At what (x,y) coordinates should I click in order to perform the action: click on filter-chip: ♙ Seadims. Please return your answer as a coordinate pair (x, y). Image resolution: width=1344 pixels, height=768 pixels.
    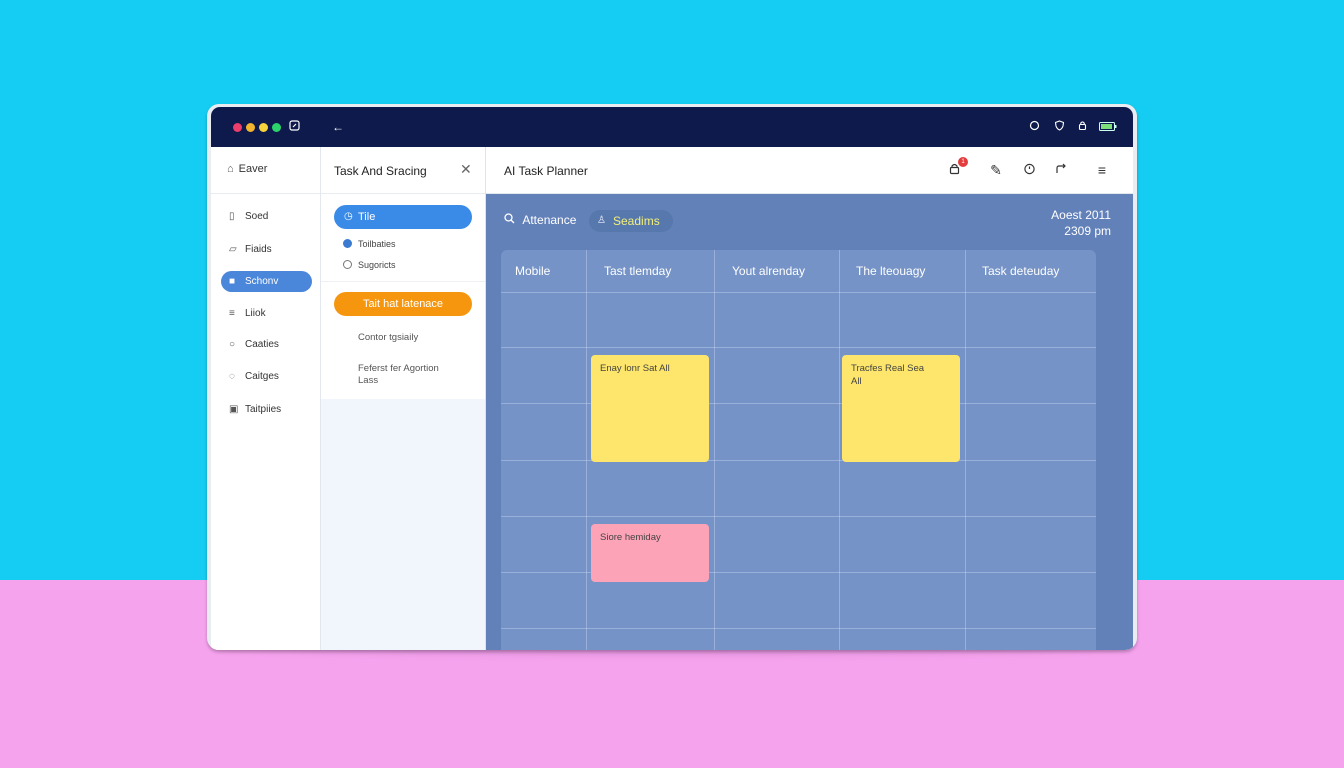
    Looking at the image, I should click on (631, 221).